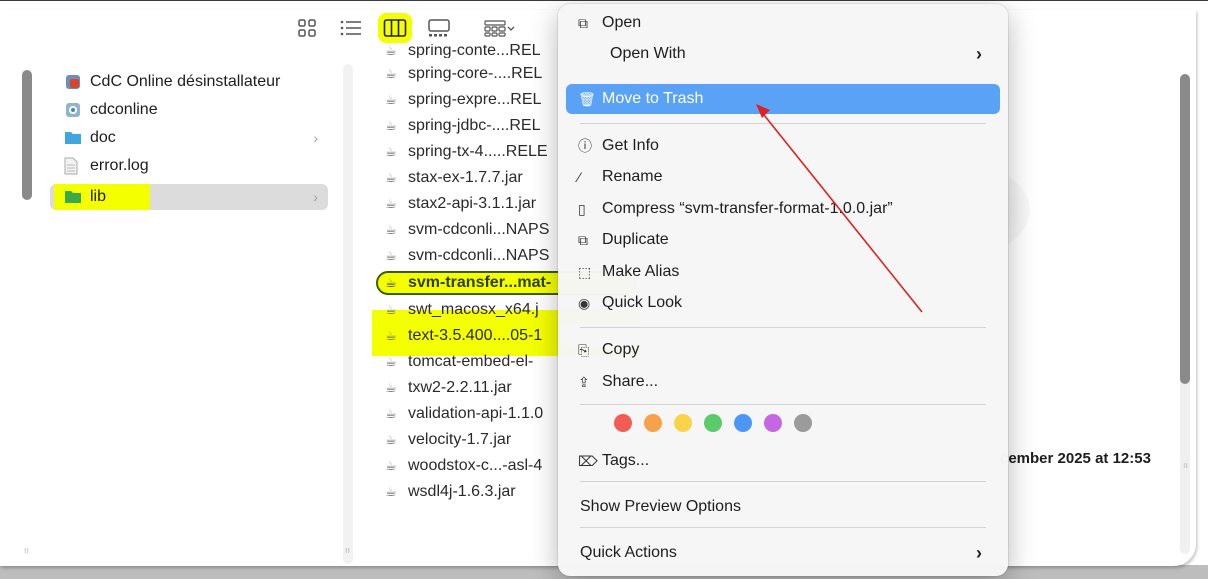  Describe the element at coordinates (783, 177) in the screenshot. I see `menu-item-rename: ⁄ Rename` at that location.